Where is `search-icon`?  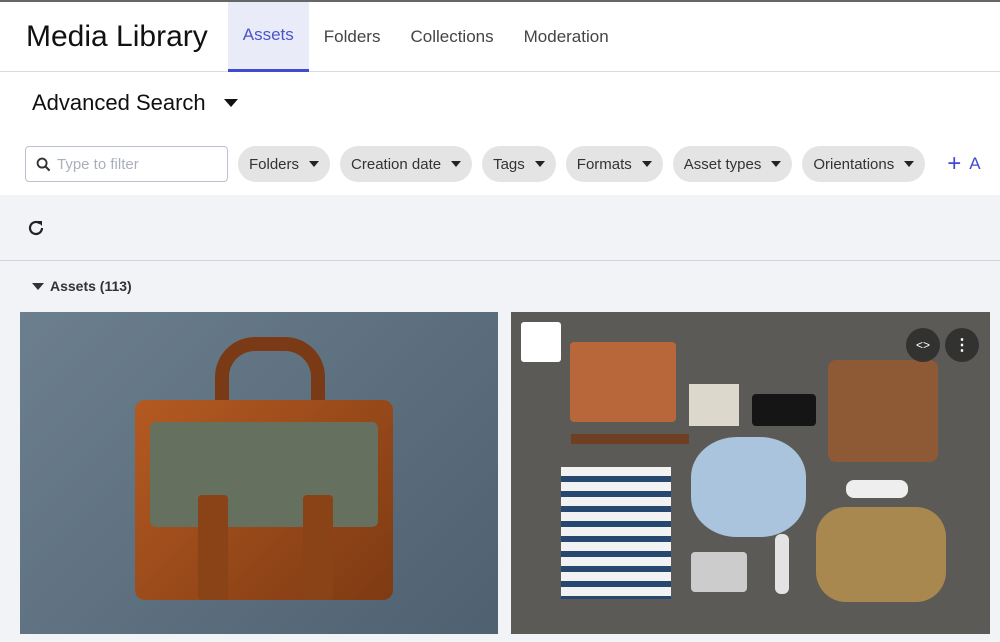
search-icon is located at coordinates (43, 164).